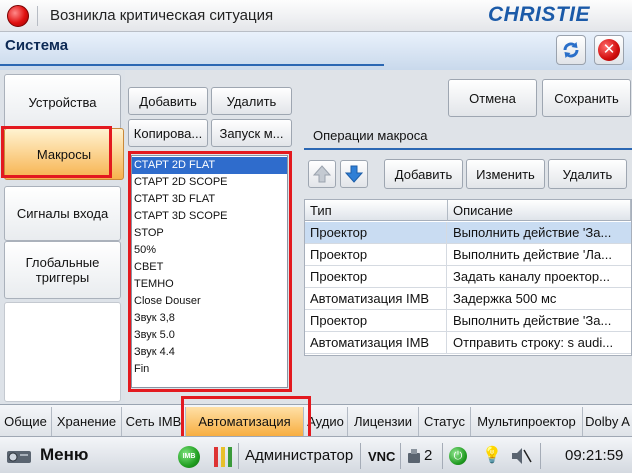 This screenshot has width=632, height=473. I want to click on list-item: СВЕТ, so click(209, 267).